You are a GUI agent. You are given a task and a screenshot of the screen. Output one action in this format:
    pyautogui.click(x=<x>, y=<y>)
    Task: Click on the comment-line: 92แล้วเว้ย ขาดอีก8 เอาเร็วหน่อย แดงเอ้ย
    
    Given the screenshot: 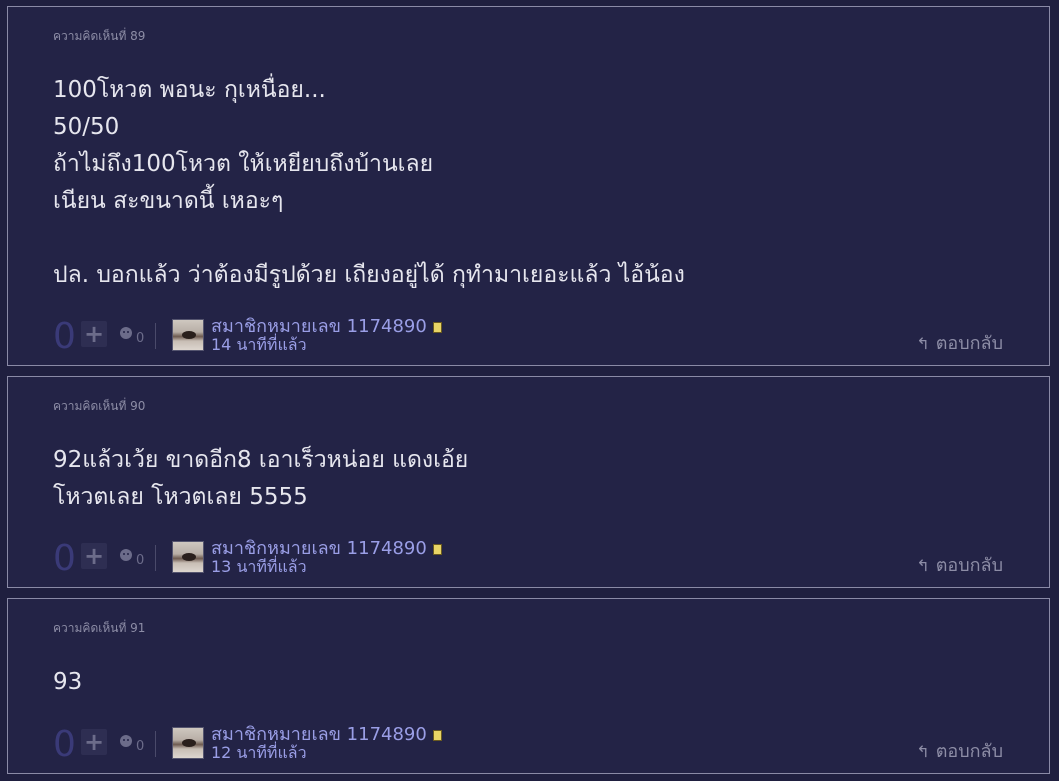 What is the action you would take?
    pyautogui.click(x=261, y=460)
    